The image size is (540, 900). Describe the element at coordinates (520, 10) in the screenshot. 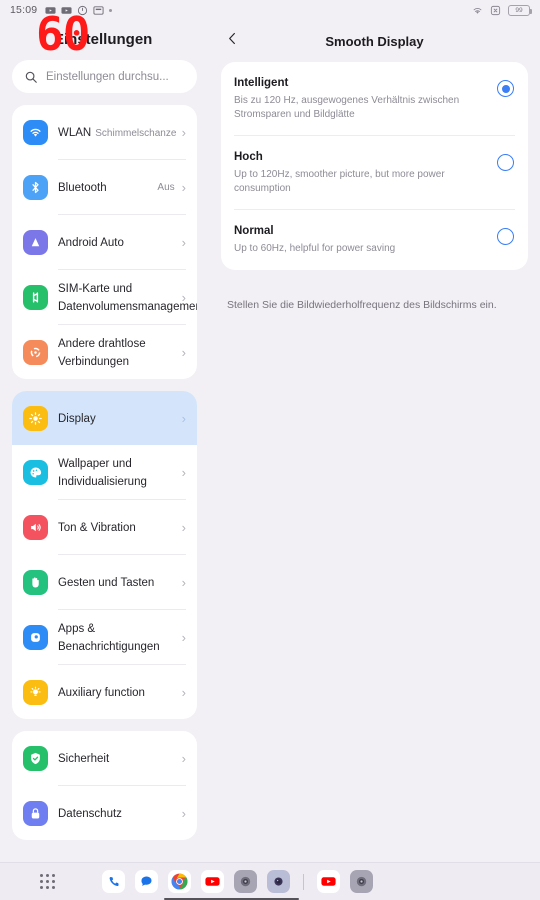

I see `battery-icon: 99` at that location.